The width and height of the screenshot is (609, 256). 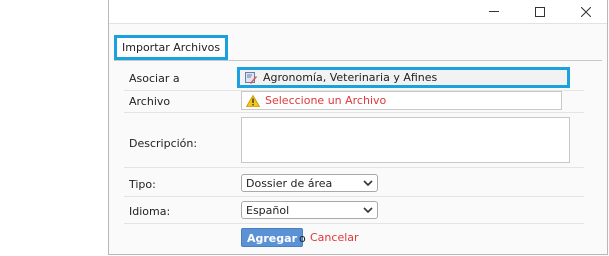 I want to click on close-icon, so click(x=585, y=11).